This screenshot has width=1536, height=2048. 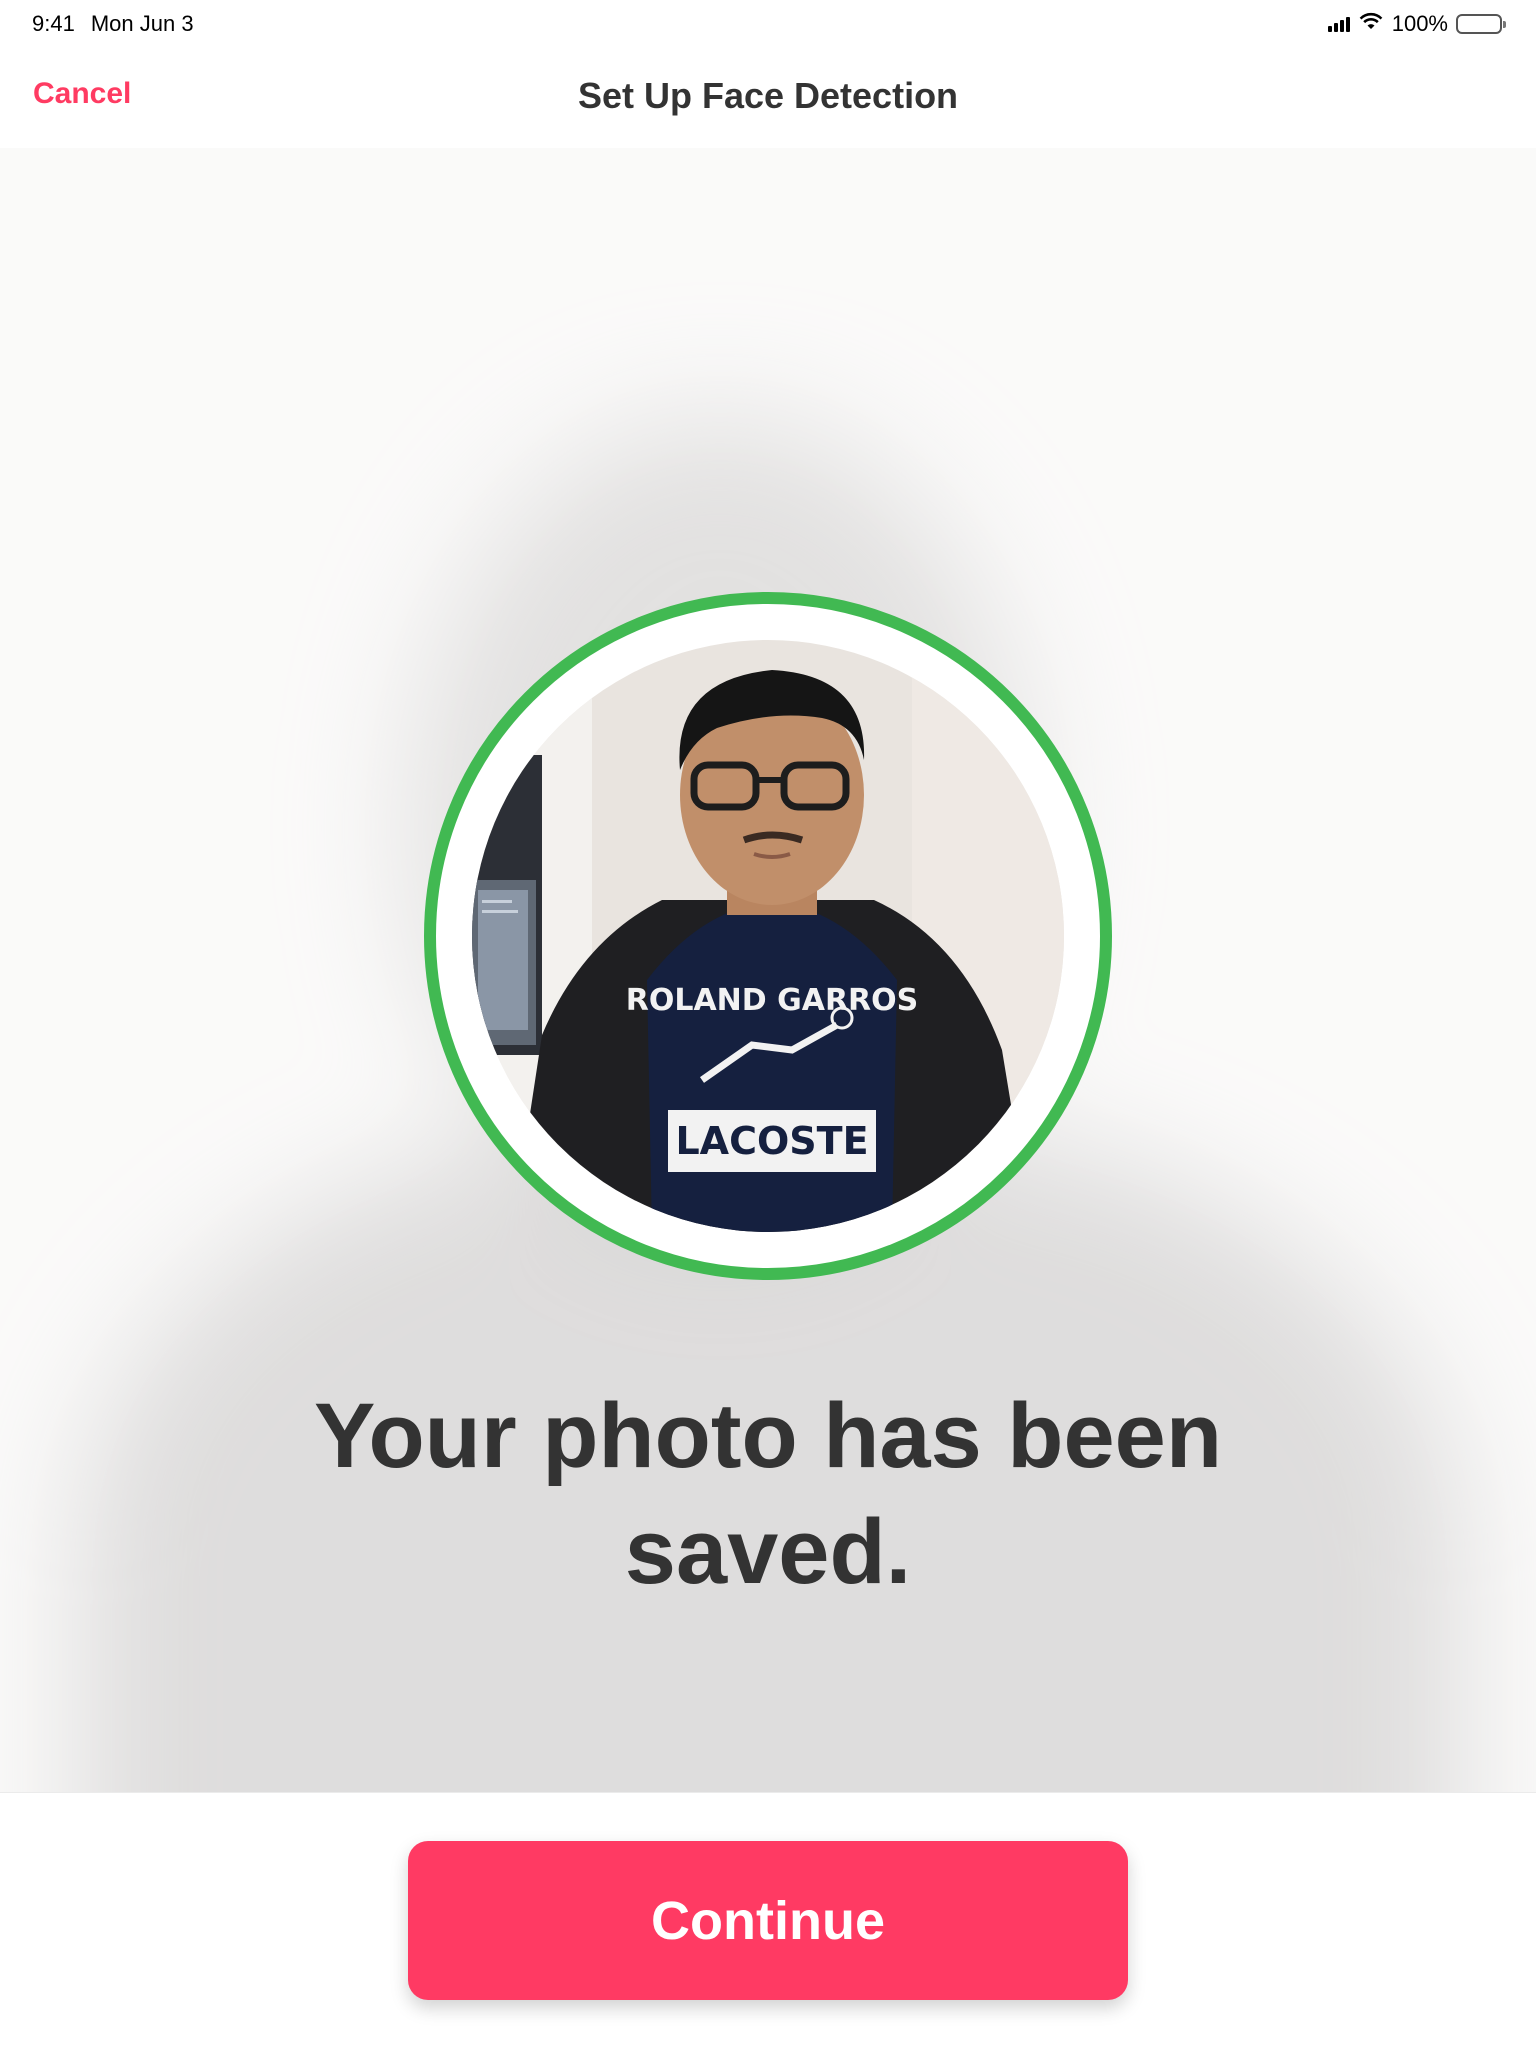 What do you see at coordinates (53, 23) in the screenshot?
I see `status-time: 9:41` at bounding box center [53, 23].